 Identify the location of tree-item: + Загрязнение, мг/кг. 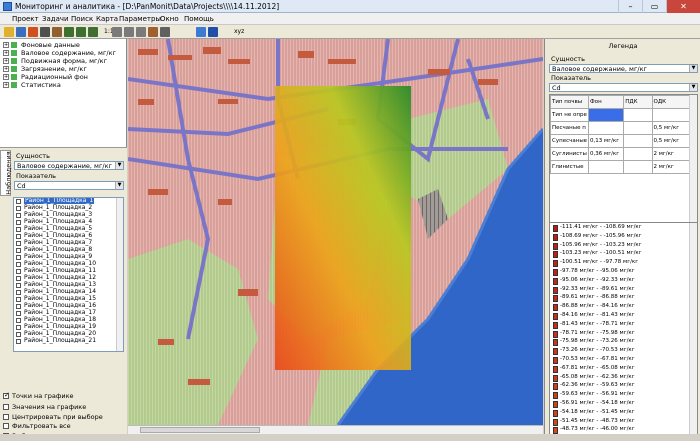
(63, 69).